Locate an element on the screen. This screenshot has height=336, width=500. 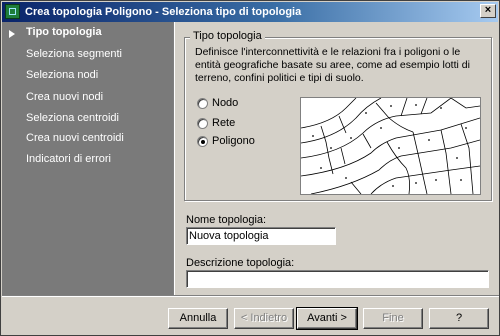
step-crea-nuovi-nodi: Crea nuovi nodi is located at coordinates (65, 97).